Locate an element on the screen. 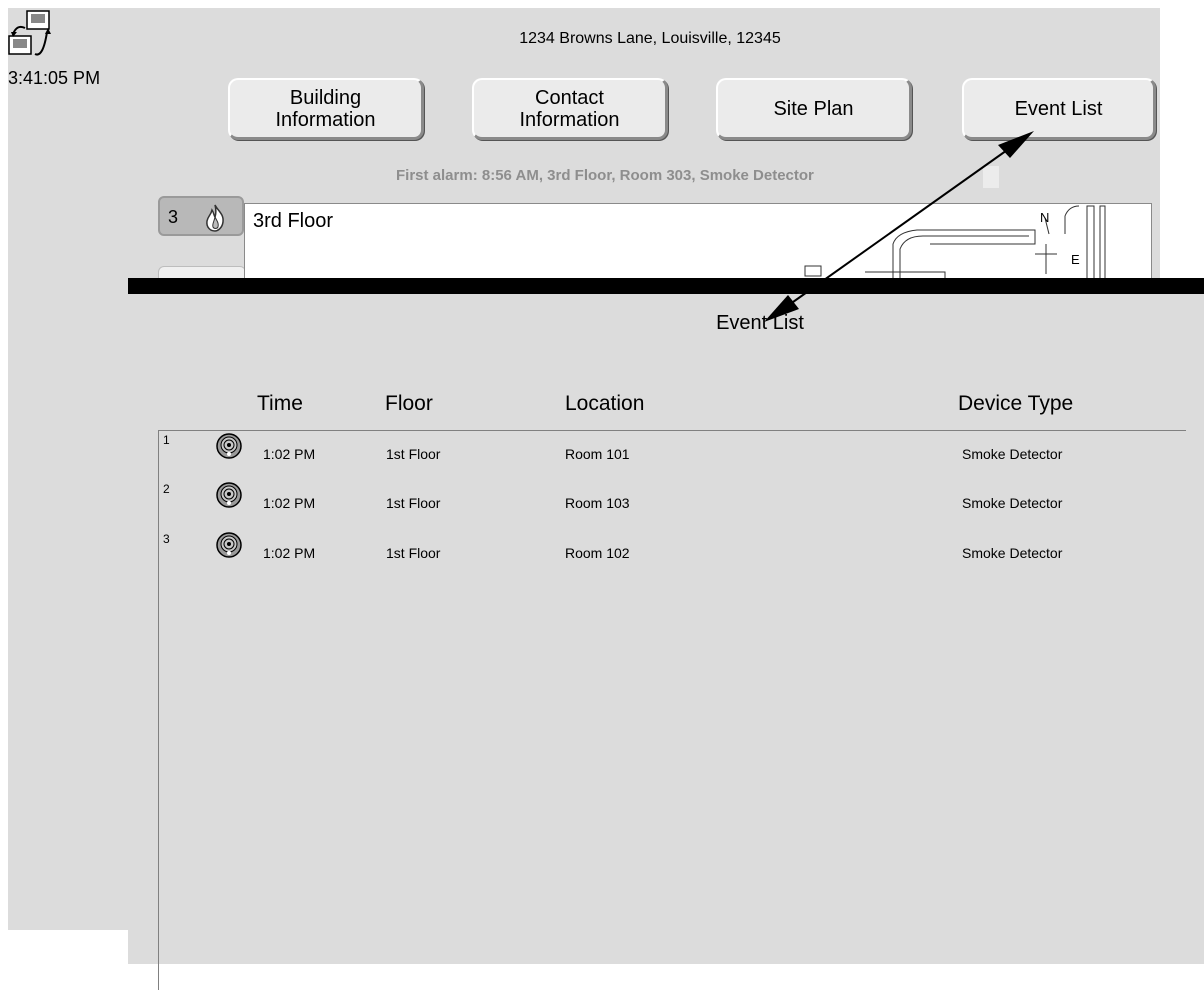 The width and height of the screenshot is (1204, 990). fire-icon is located at coordinates (215, 220).